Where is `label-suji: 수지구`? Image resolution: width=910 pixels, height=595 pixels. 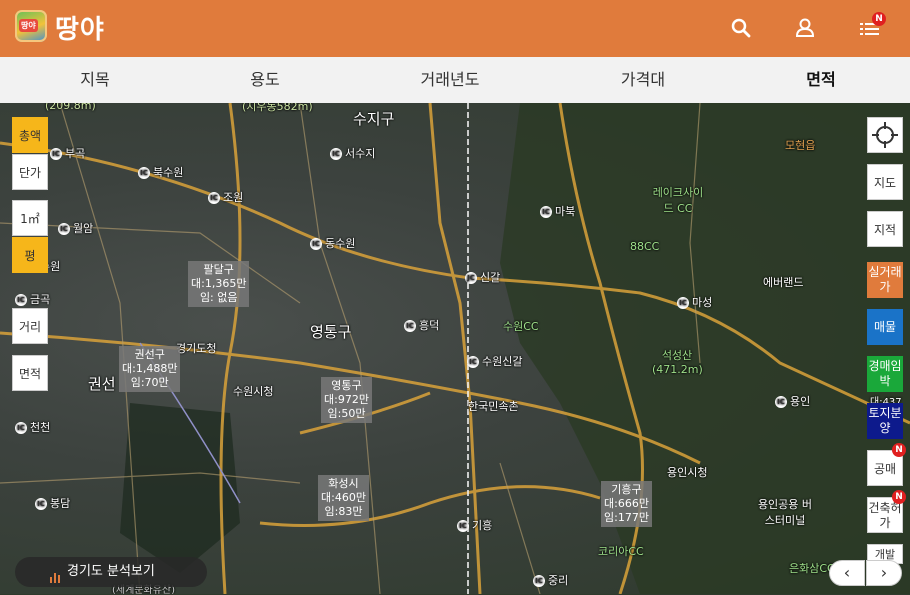
label-suji: 수지구 is located at coordinates (374, 119).